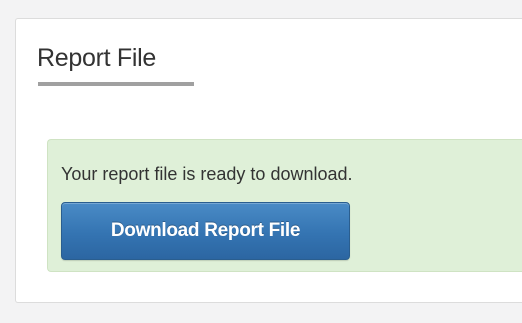 The width and height of the screenshot is (522, 323). Describe the element at coordinates (207, 174) in the screenshot. I see `alert-message: Your report file is ready to download.` at that location.